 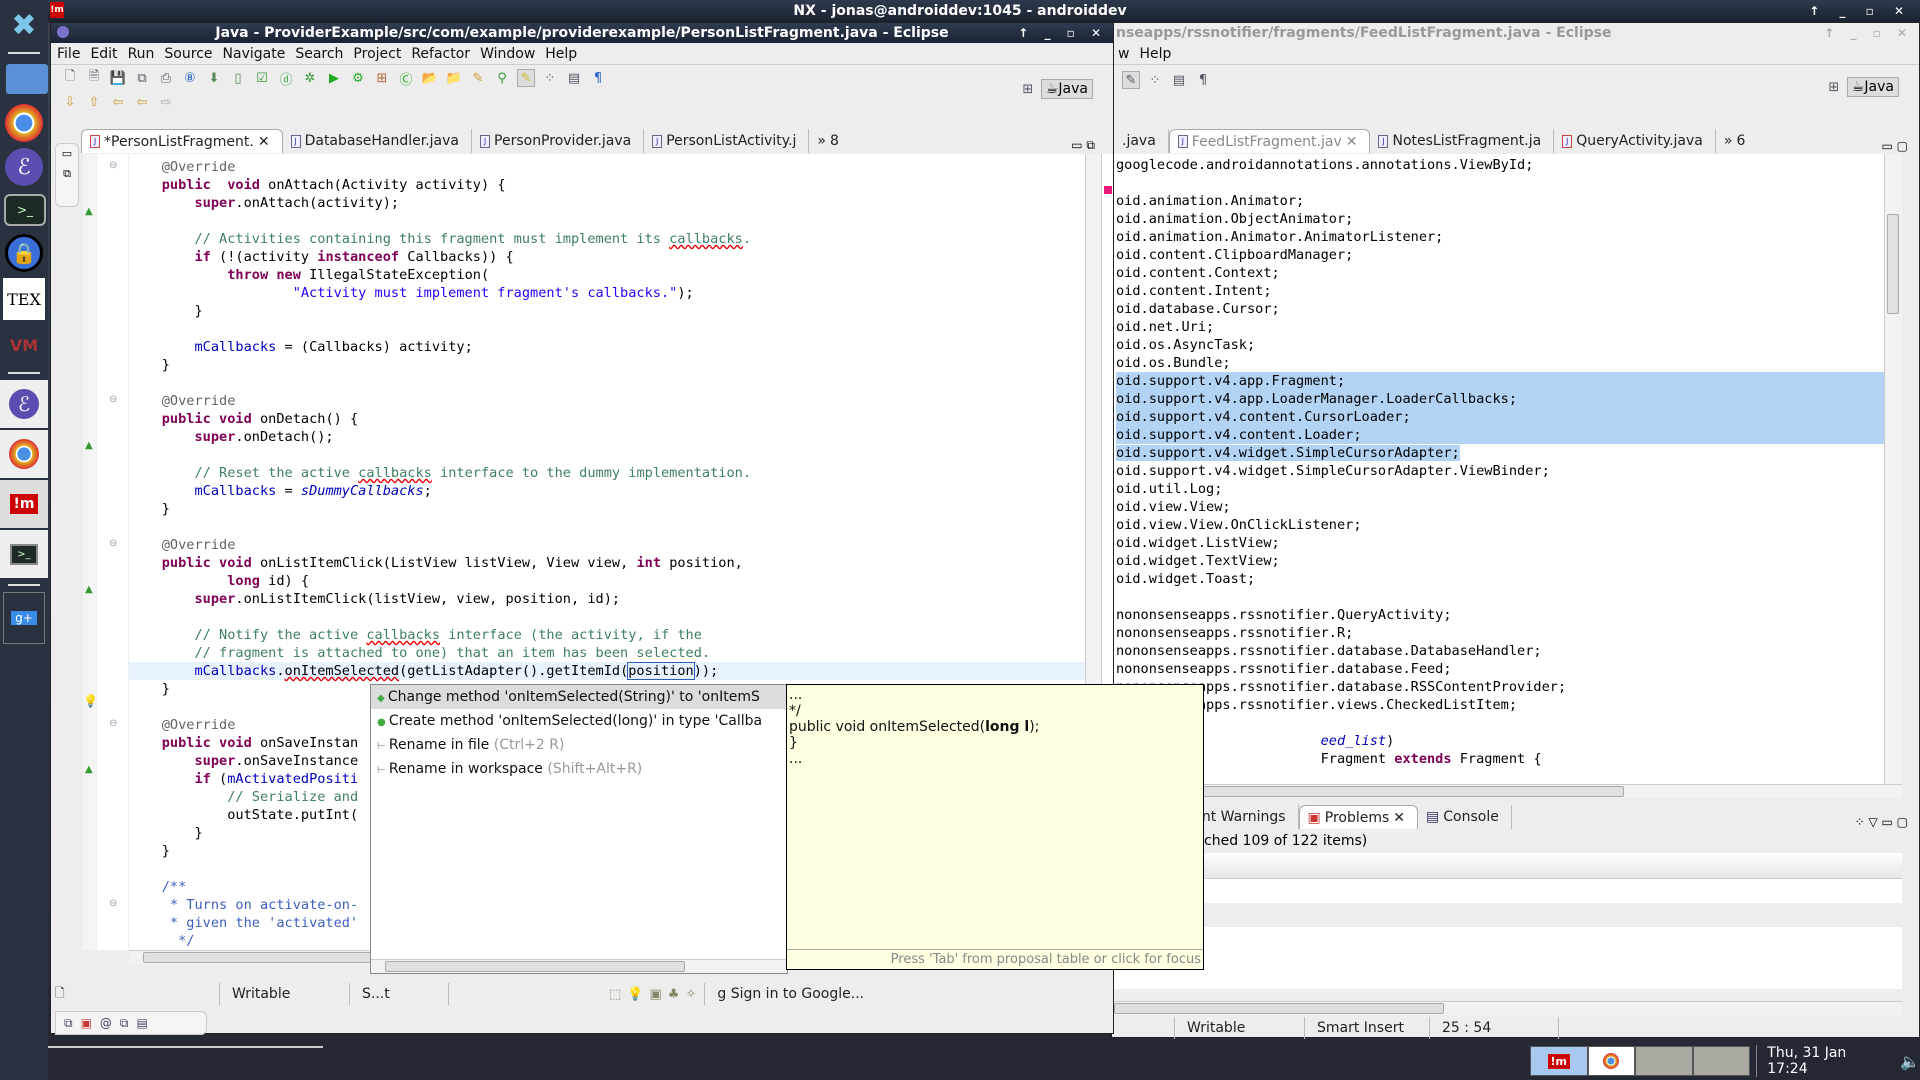 I want to click on menu-refactor: Refactor, so click(x=440, y=54).